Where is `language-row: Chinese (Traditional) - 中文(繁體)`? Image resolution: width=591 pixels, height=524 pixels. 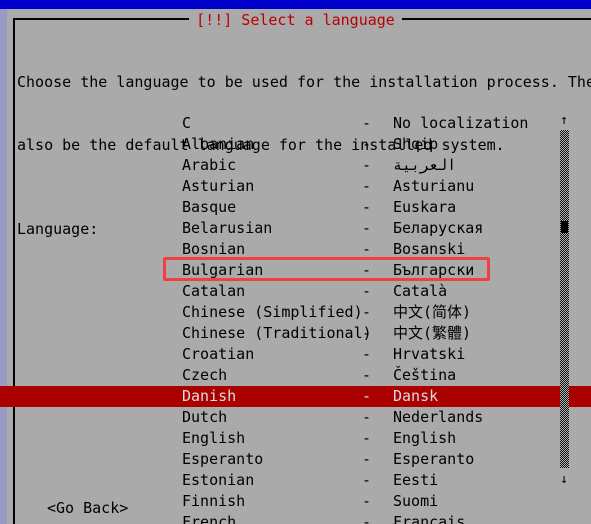 language-row: Chinese (Traditional) - 中文(繁體) is located at coordinates (295, 333).